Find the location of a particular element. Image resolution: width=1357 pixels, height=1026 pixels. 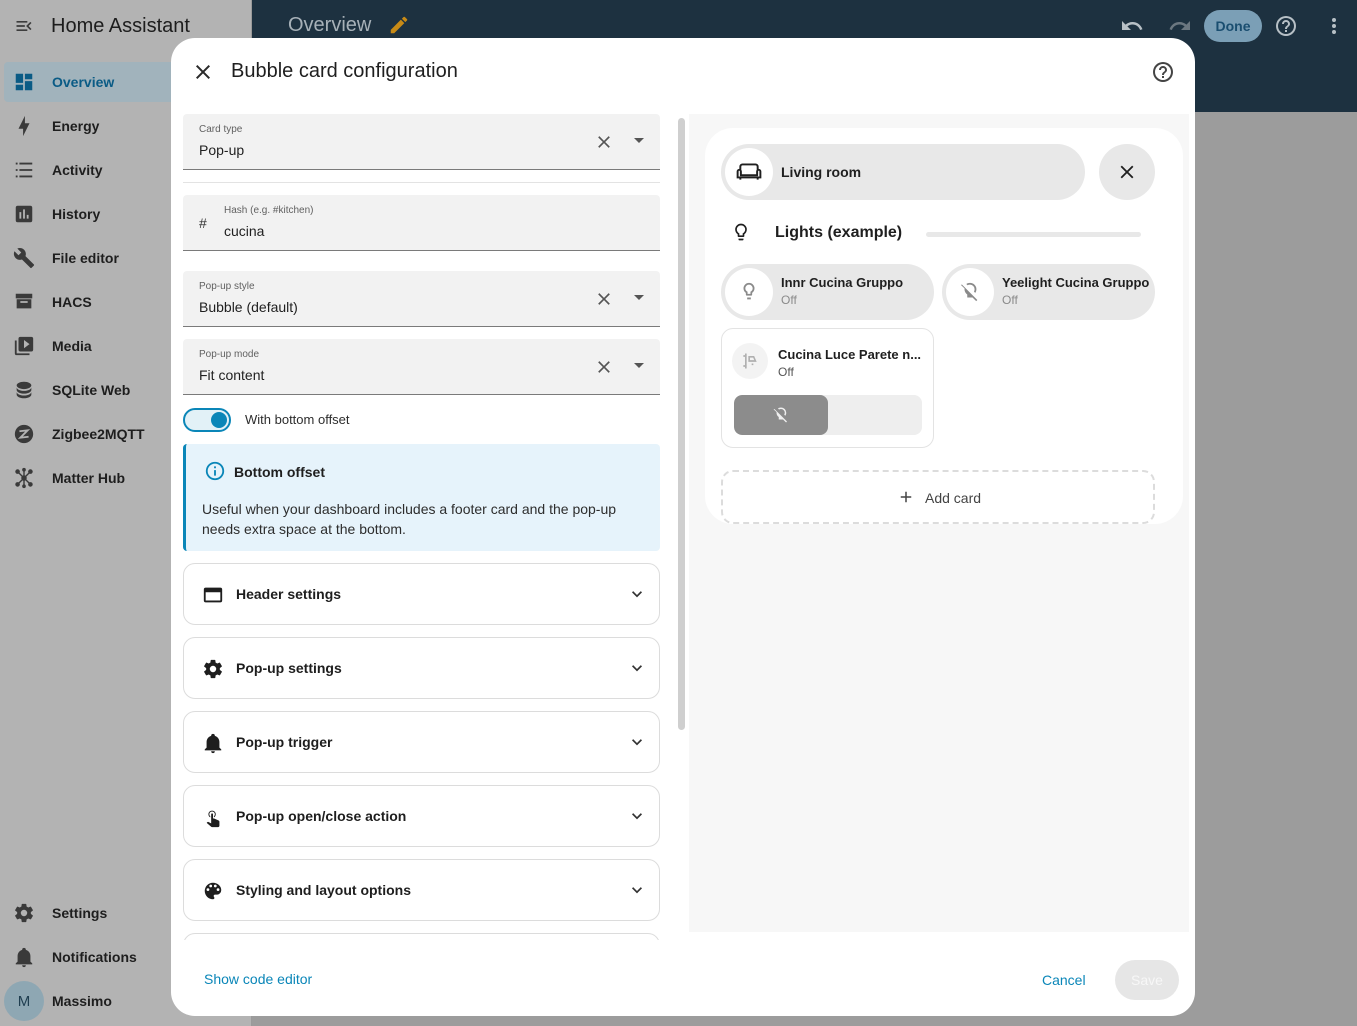

button-name: Innr Cucina Gruppo is located at coordinates (842, 282).